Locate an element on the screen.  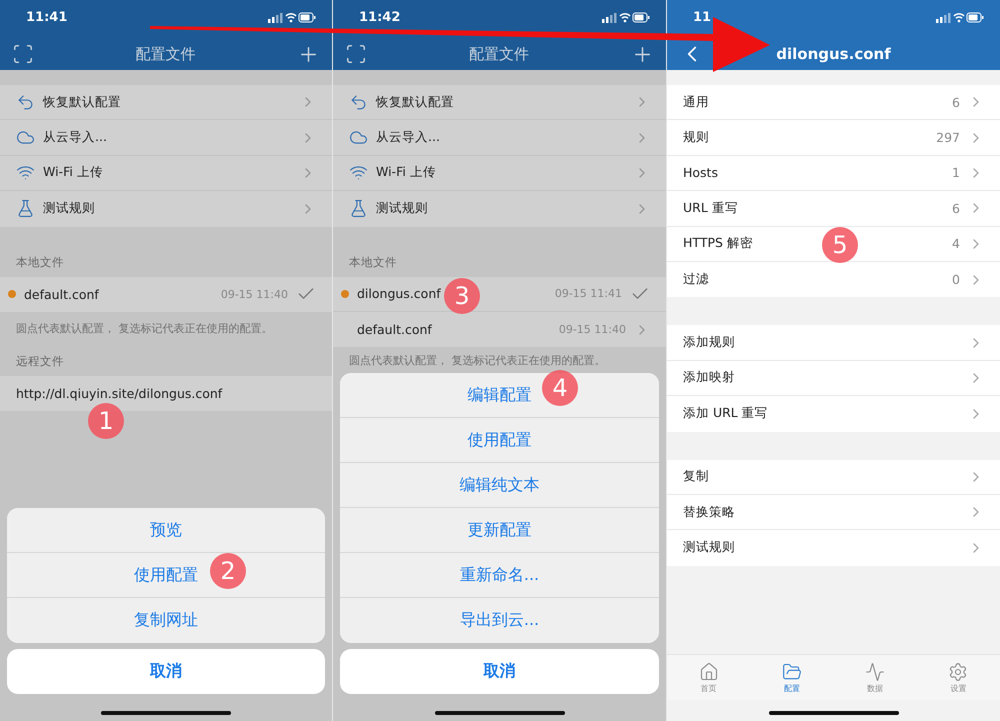
settings-icon is located at coordinates (958, 672).